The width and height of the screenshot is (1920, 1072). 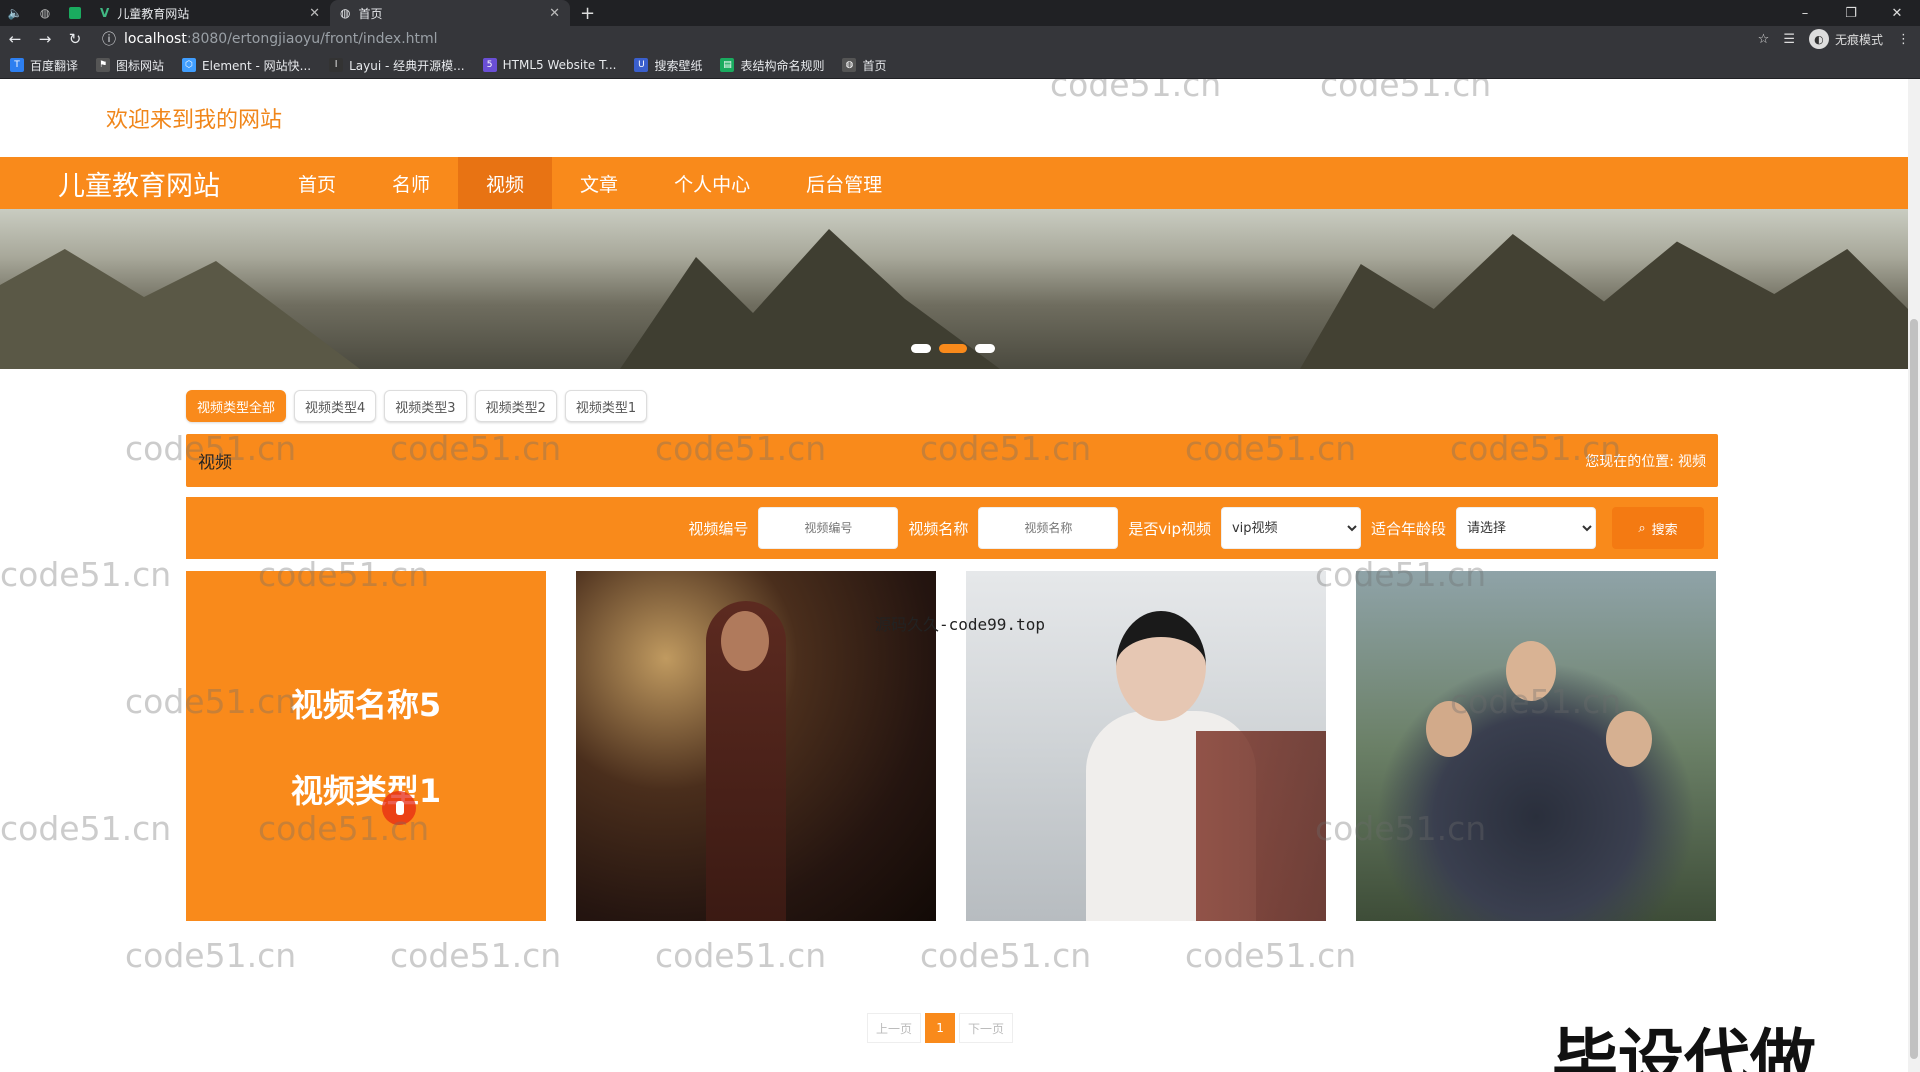 What do you see at coordinates (109, 39) in the screenshot?
I see `info-icon: ⓘ` at bounding box center [109, 39].